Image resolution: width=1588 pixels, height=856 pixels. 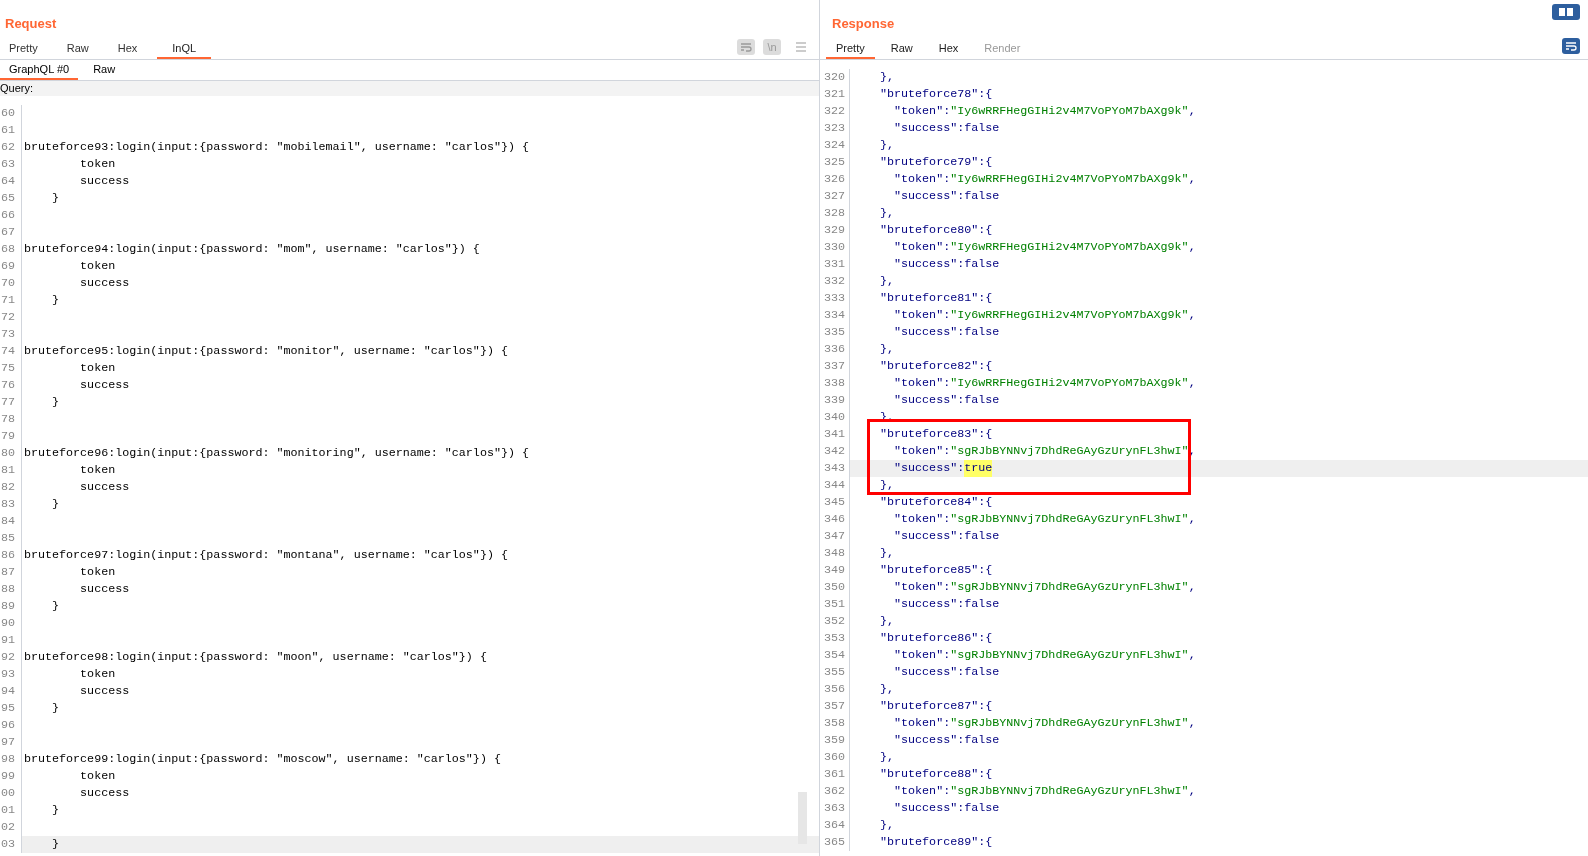 What do you see at coordinates (8, 572) in the screenshot?
I see `line-number: 87` at bounding box center [8, 572].